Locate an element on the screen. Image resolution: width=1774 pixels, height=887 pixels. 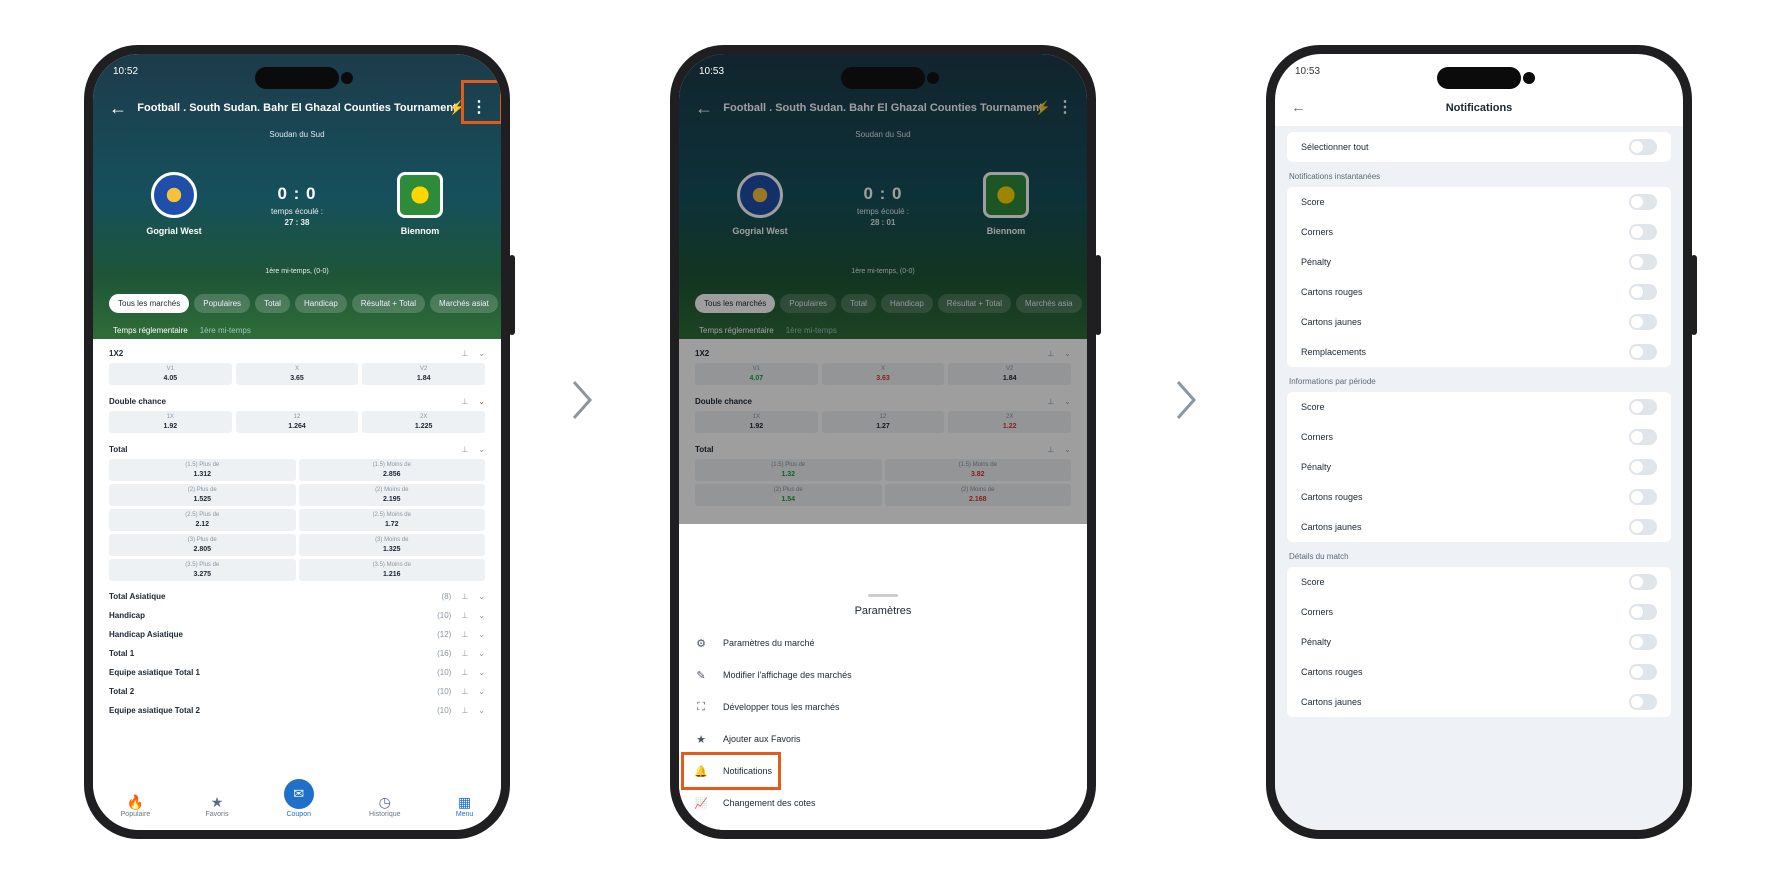
select-all-row: Sélectionner tout is located at coordinates (1479, 147).